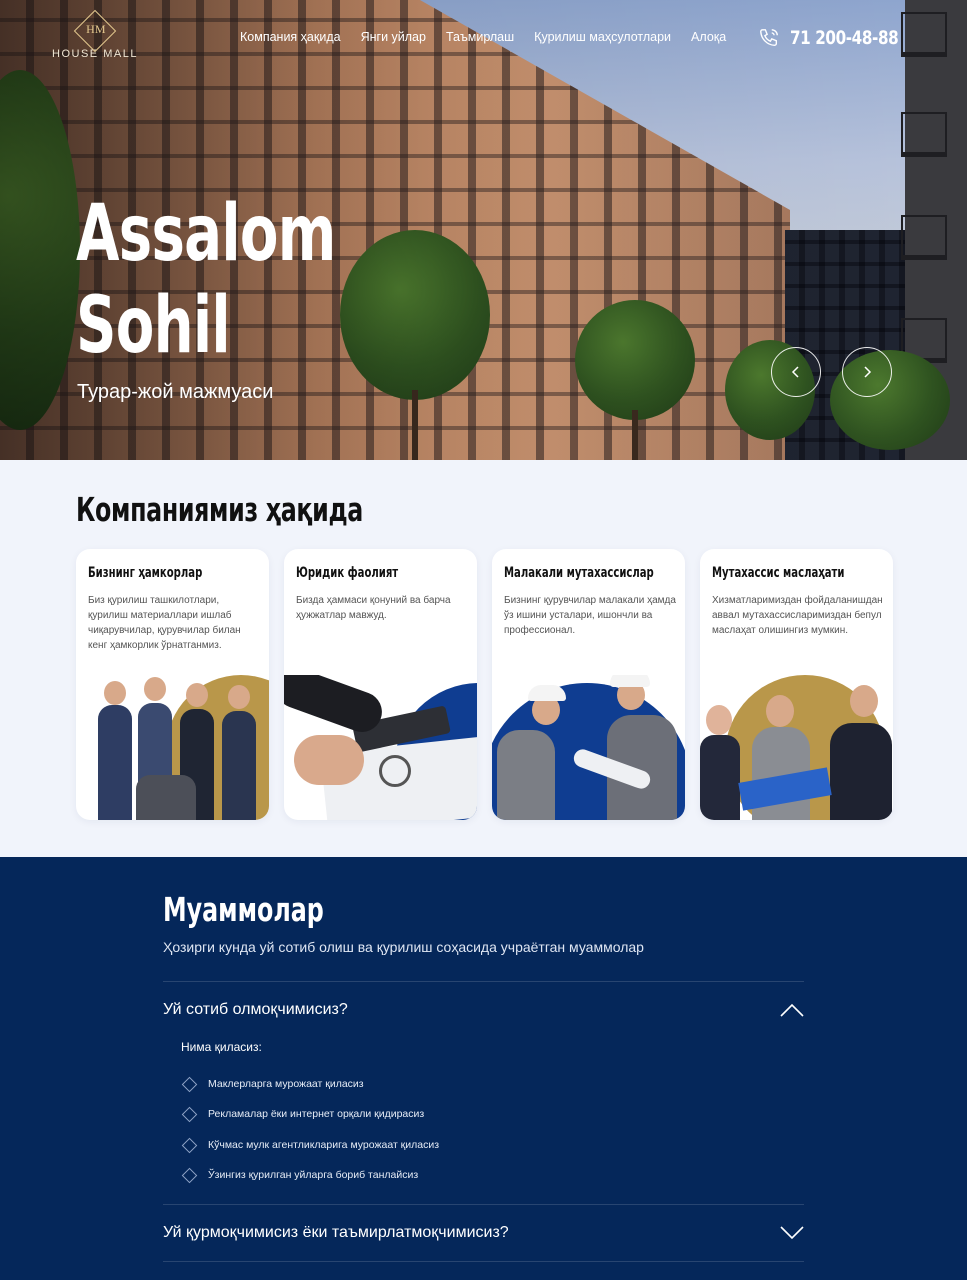 Image resolution: width=967 pixels, height=1280 pixels. What do you see at coordinates (313, 1175) in the screenshot?
I see `list-item-text: Ўзингиз қурилган уйларга бориб танлайсиз` at bounding box center [313, 1175].